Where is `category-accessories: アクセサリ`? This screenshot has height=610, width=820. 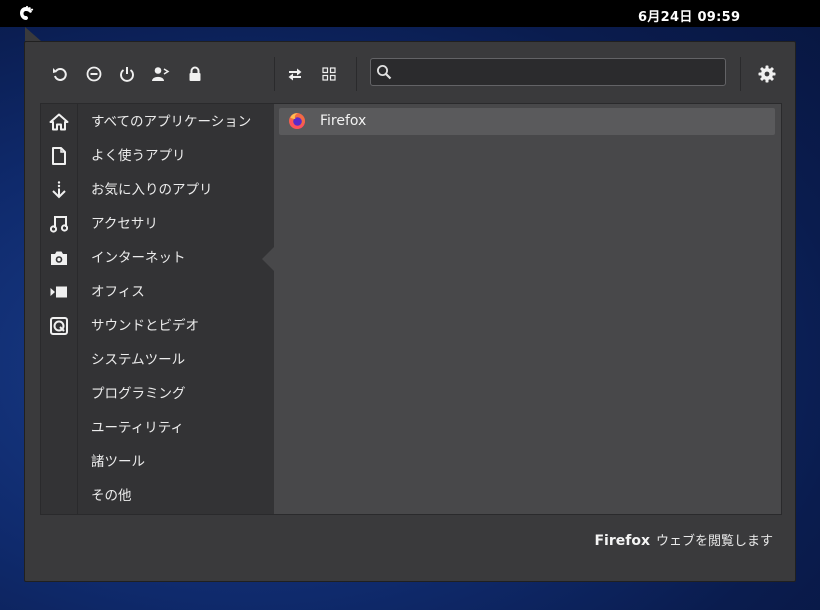 category-accessories: アクセサリ is located at coordinates (124, 224).